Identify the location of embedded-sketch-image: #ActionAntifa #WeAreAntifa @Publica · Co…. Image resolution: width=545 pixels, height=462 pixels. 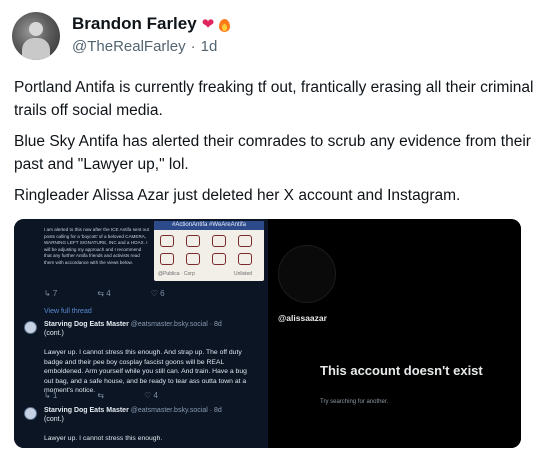
(209, 251).